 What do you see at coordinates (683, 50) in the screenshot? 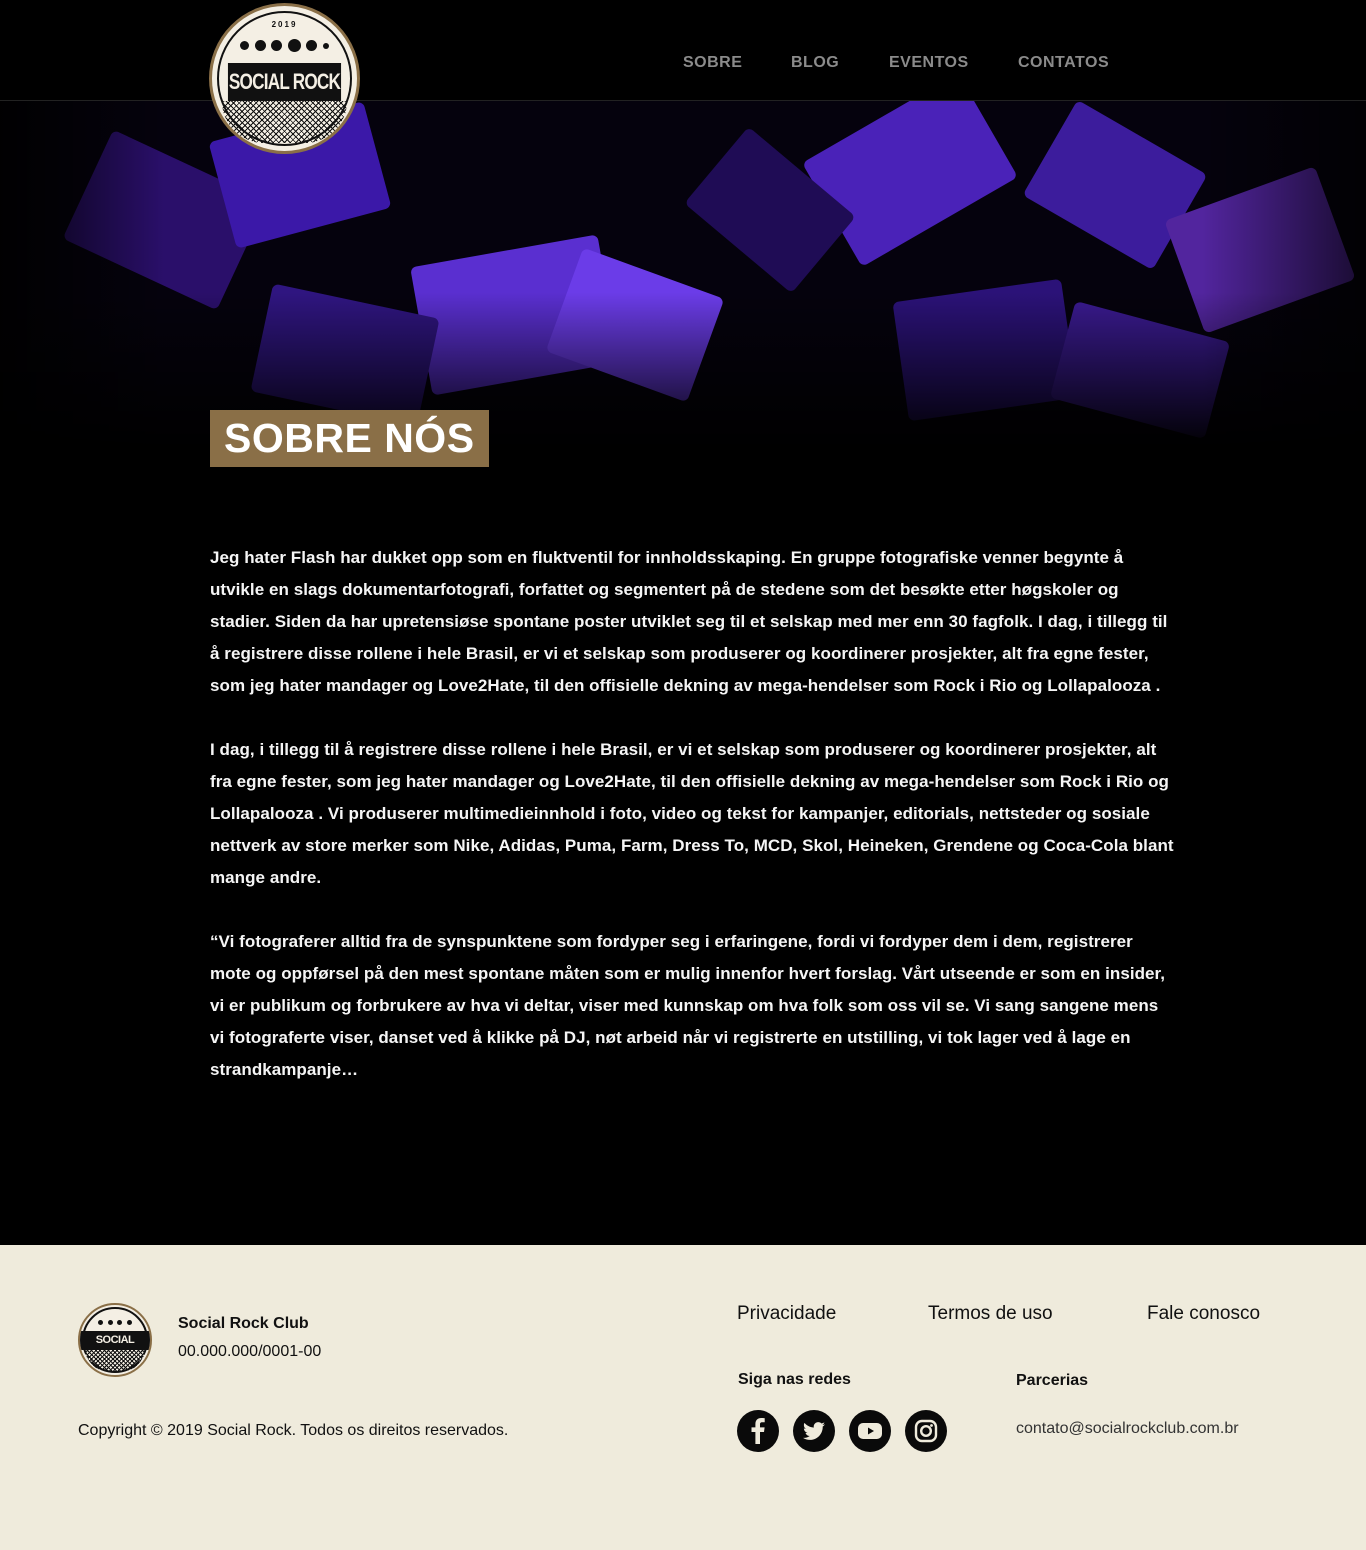
I see `site-header: SOBRE BLOG EVENTOS CONTATOS` at bounding box center [683, 50].